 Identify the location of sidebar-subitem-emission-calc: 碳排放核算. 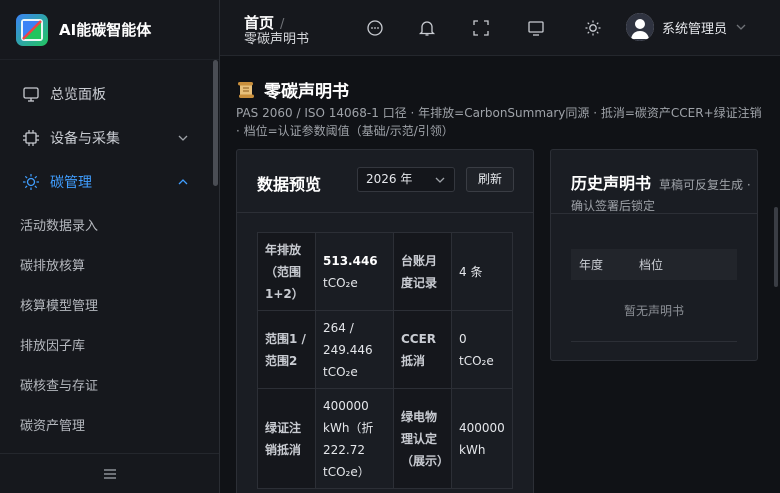
(109, 264).